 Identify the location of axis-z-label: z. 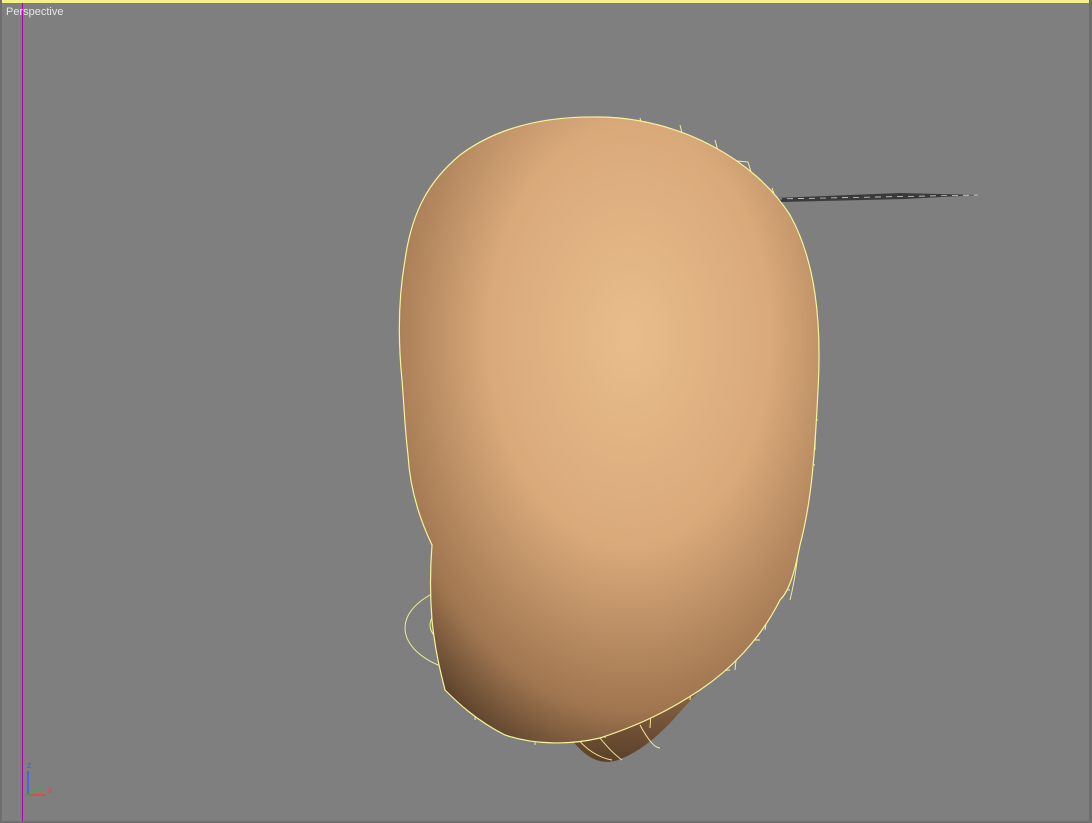
(29, 765).